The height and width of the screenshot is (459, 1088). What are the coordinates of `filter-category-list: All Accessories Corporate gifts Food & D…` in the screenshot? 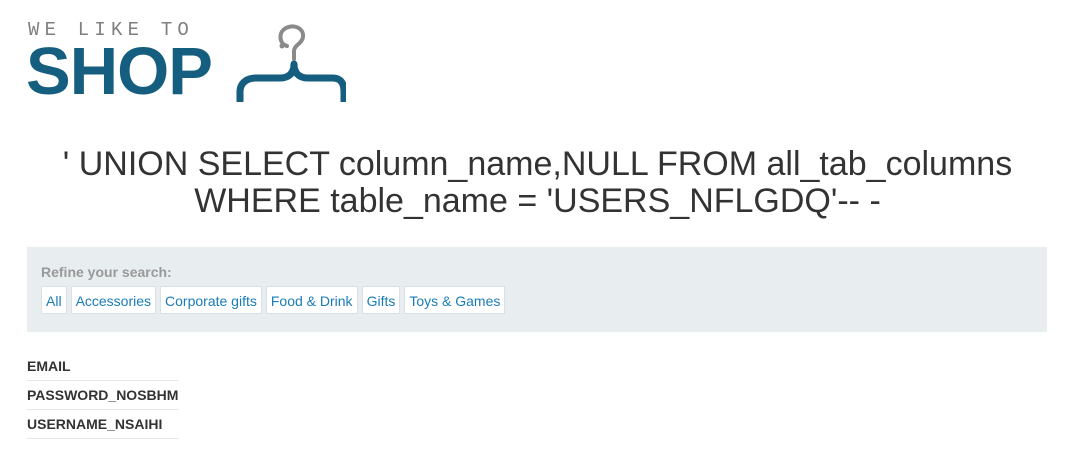 It's located at (273, 300).